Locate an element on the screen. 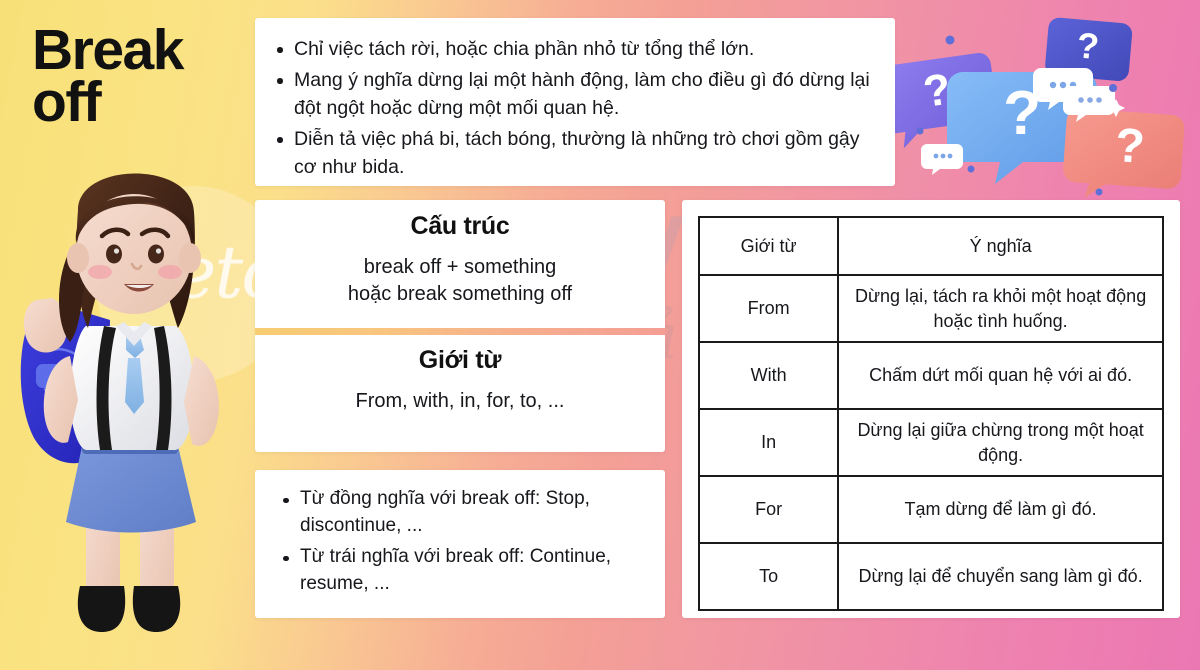  table-row: For Tạm dừng để làm gì đó. is located at coordinates (930, 509).